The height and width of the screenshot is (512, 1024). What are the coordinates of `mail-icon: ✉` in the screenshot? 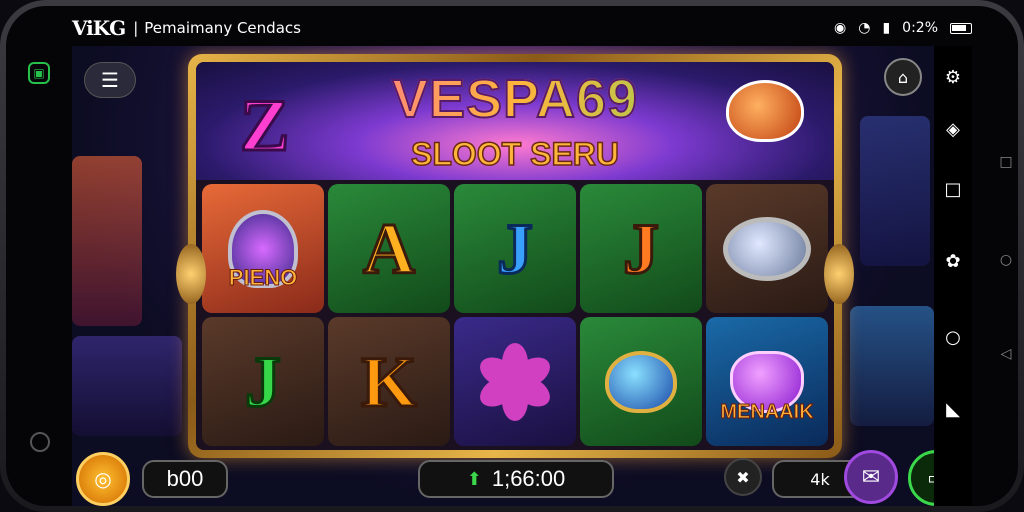 It's located at (871, 477).